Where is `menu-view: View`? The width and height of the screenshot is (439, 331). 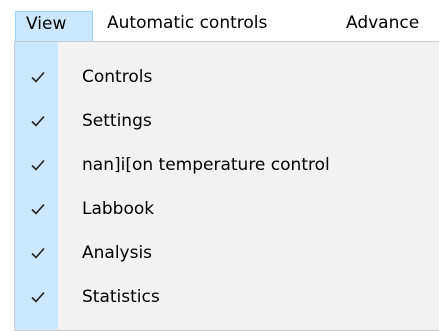 menu-view: View is located at coordinates (54, 26).